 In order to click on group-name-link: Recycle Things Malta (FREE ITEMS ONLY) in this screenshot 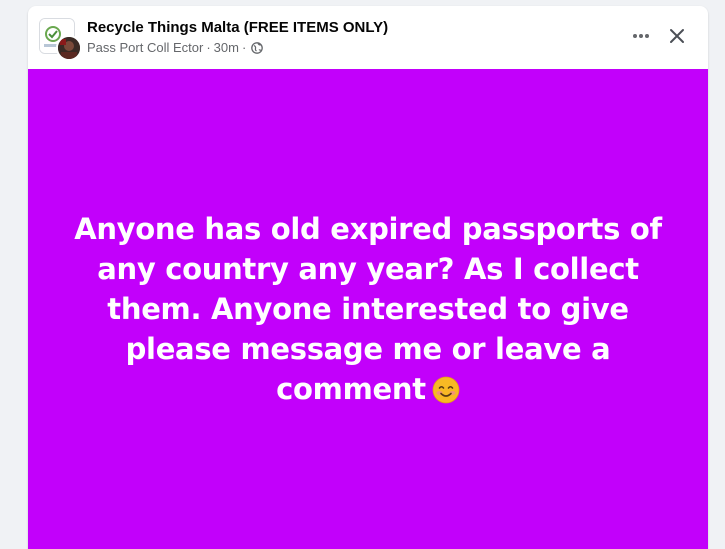, I will do `click(237, 27)`.